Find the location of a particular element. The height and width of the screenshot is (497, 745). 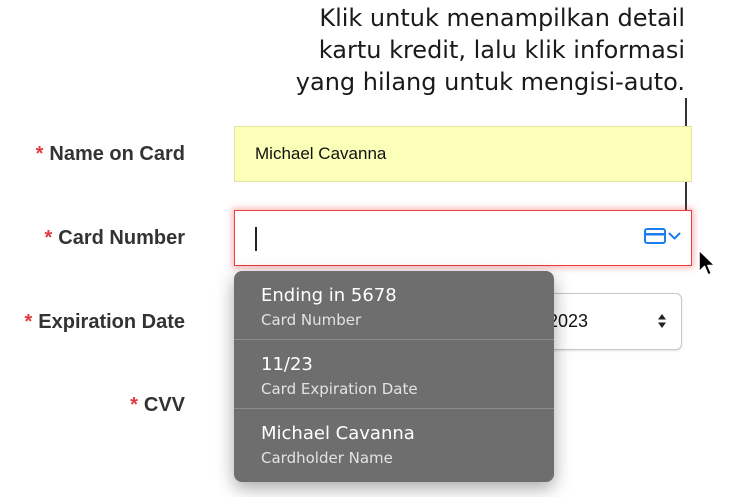

name-on-card-label: * Name on Card is located at coordinates (110, 154).